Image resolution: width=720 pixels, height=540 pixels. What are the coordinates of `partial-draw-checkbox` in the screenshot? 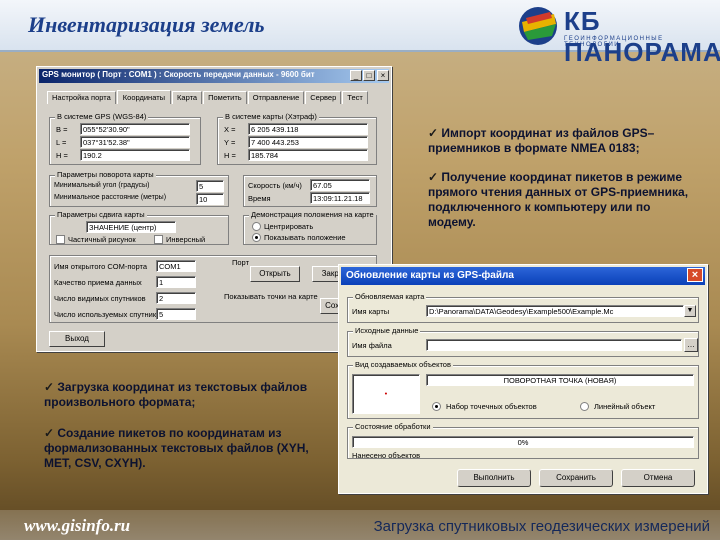 It's located at (60, 239).